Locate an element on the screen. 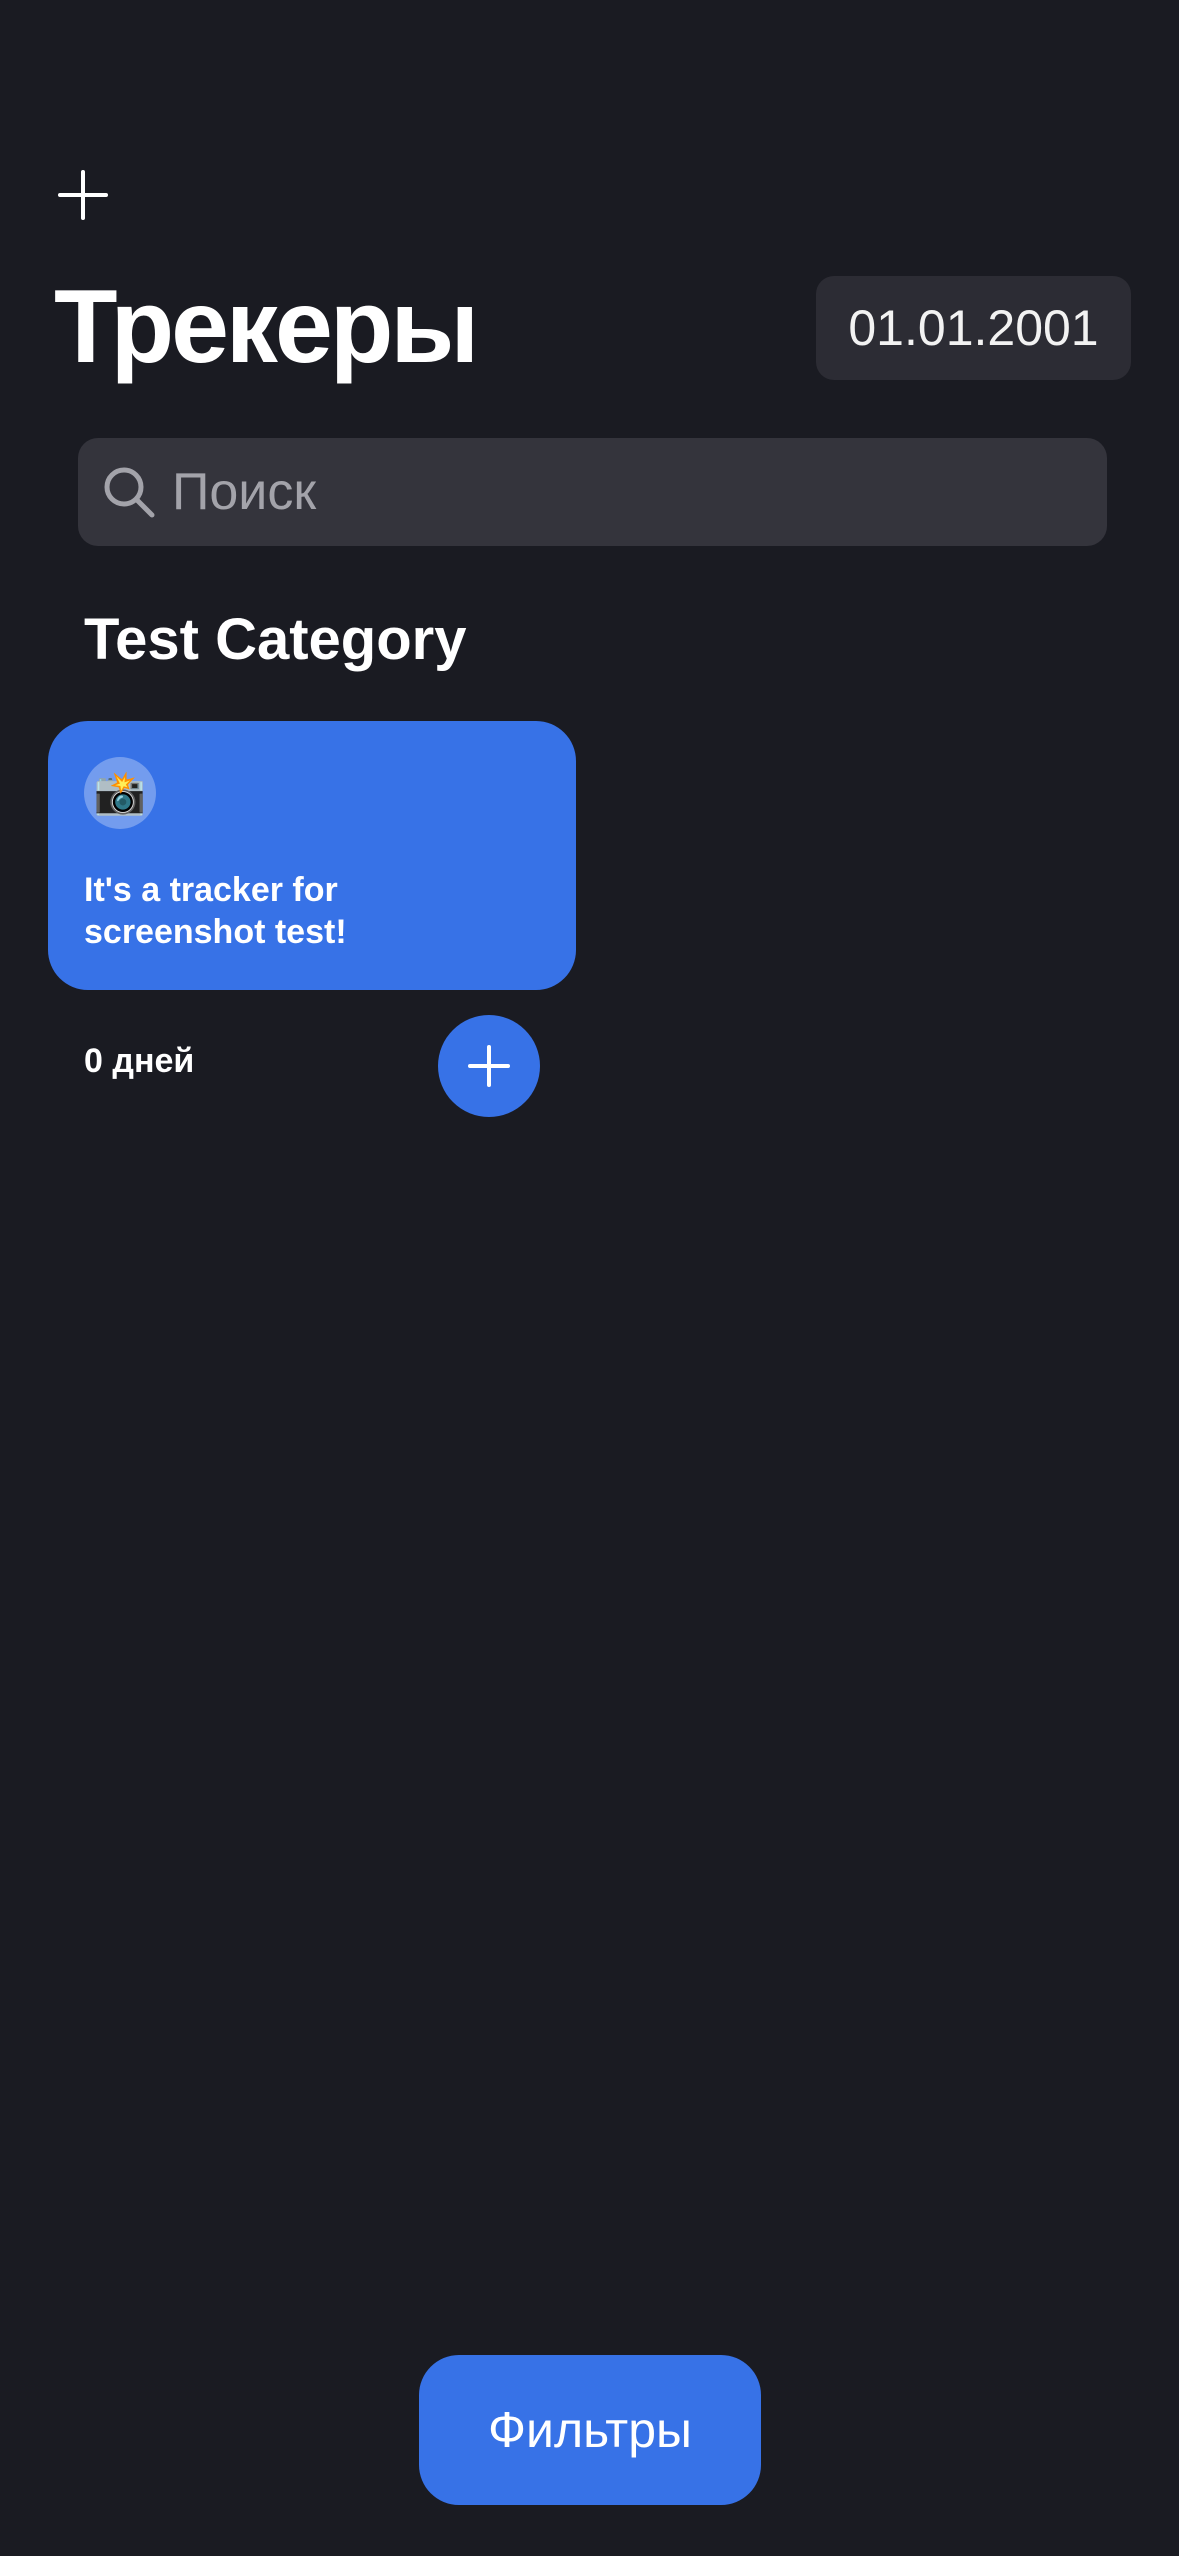 The image size is (1179, 2556). filters-button: Фильтры is located at coordinates (590, 2430).